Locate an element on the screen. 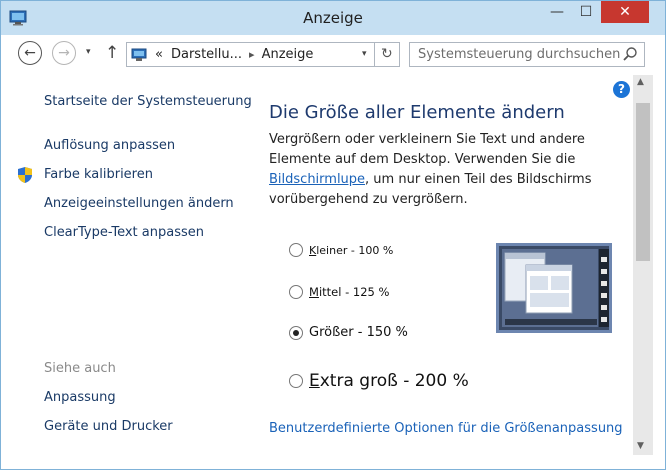 The width and height of the screenshot is (666, 470). control-panel-icon is located at coordinates (139, 54).